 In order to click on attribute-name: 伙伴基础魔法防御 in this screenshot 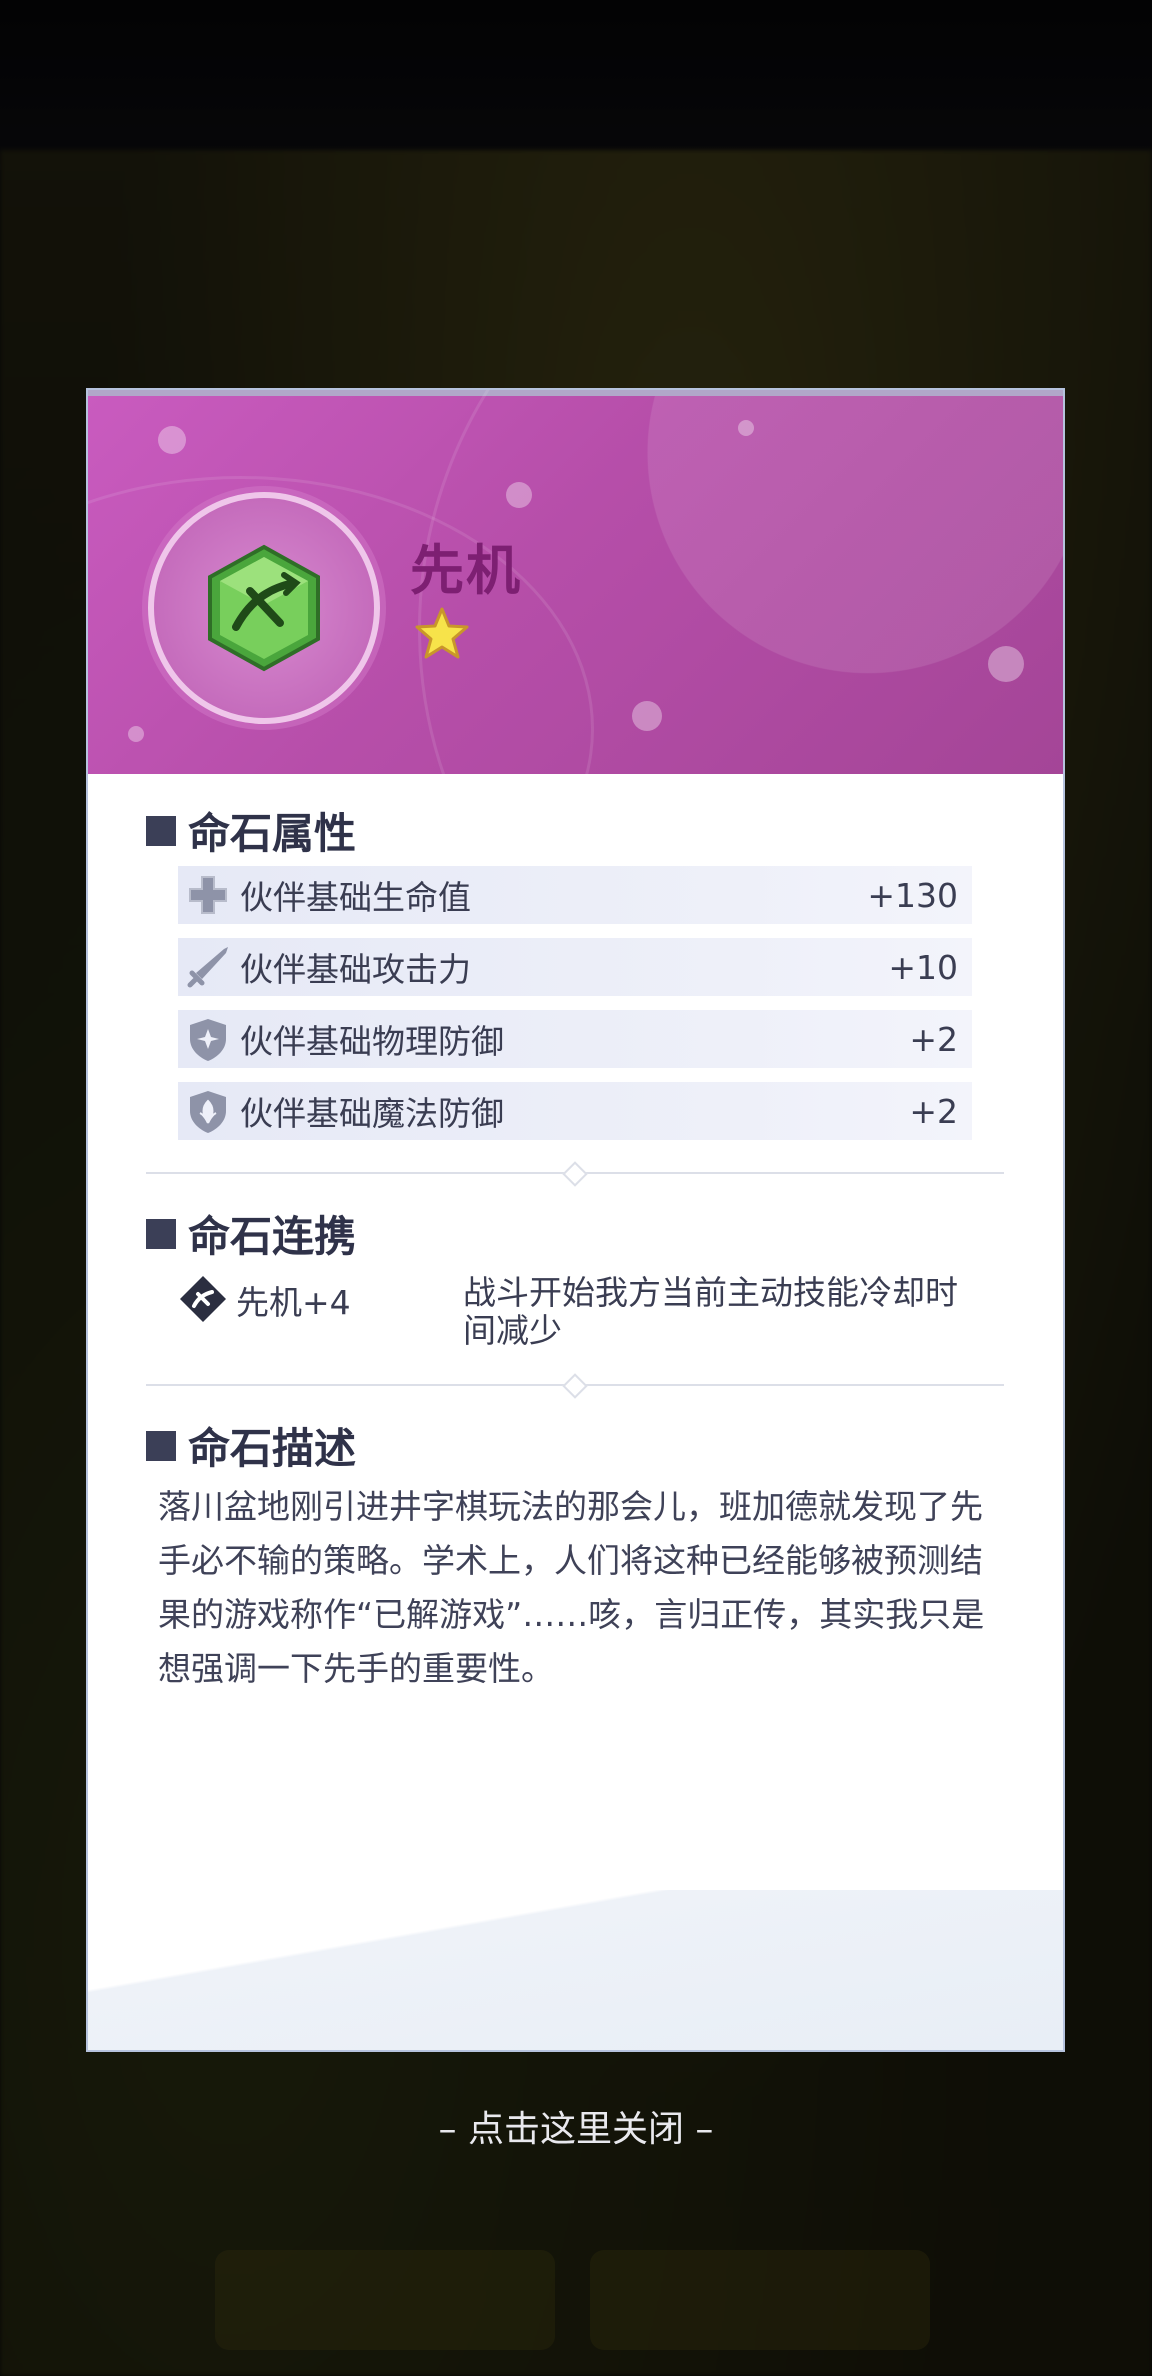, I will do `click(372, 1113)`.